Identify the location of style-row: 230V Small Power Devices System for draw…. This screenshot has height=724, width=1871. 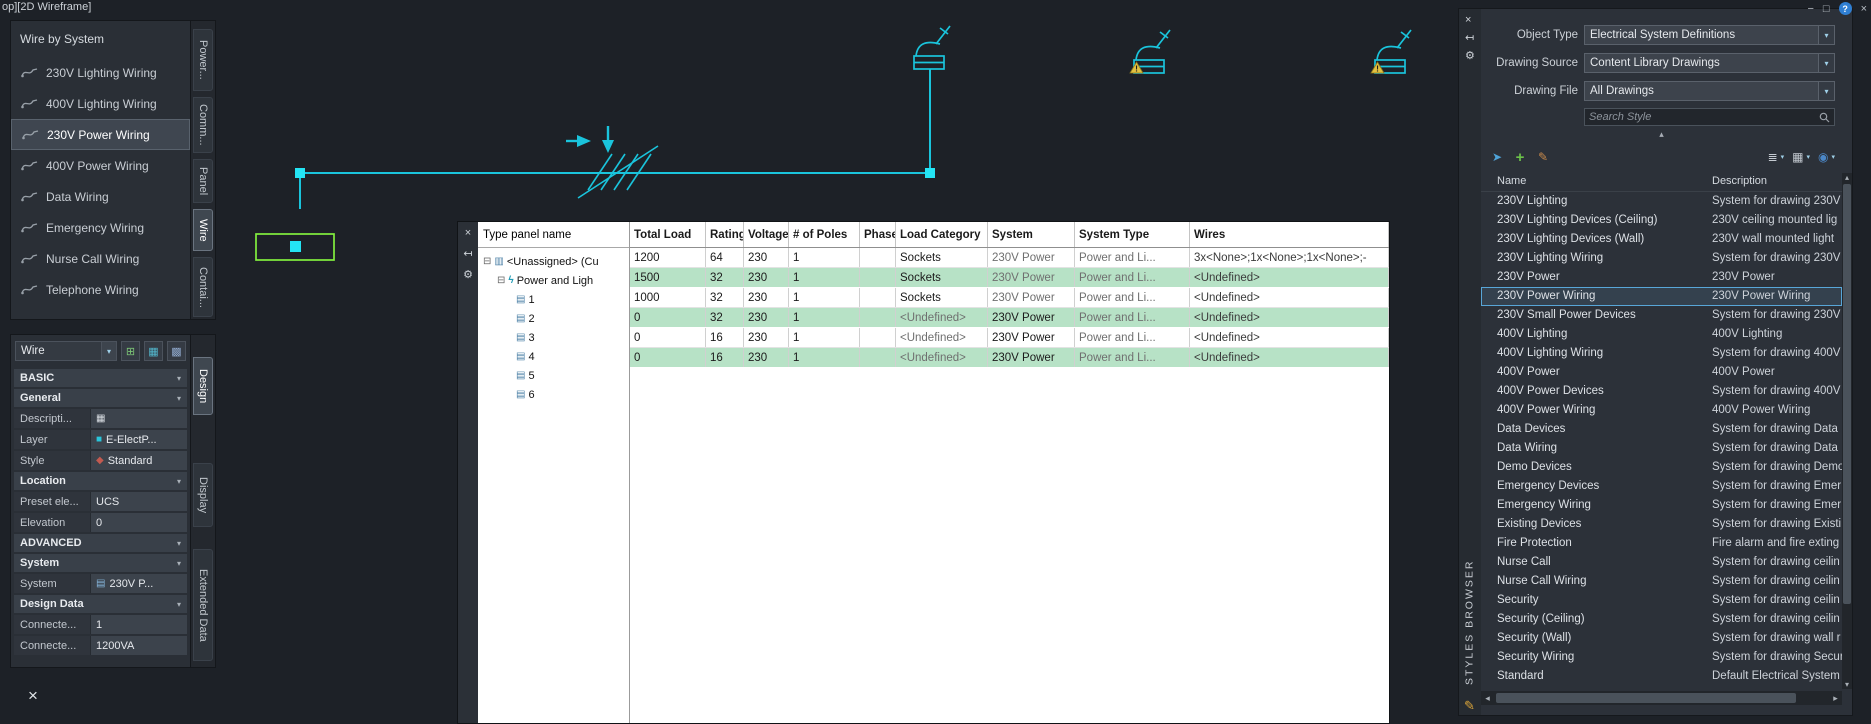
(1661, 315).